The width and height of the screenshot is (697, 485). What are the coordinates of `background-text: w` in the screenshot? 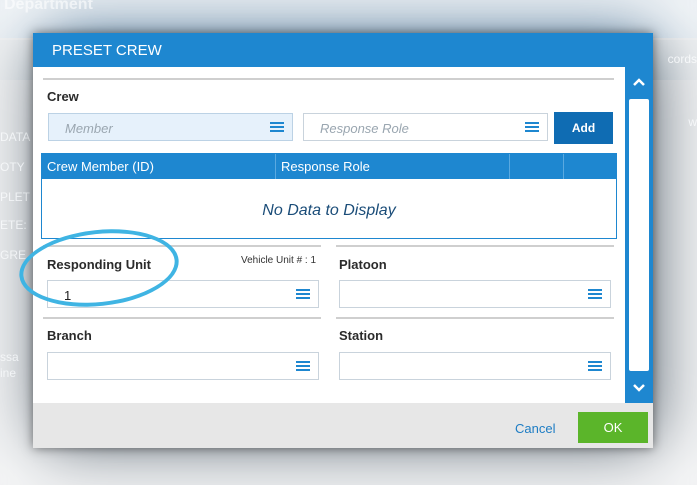 It's located at (692, 122).